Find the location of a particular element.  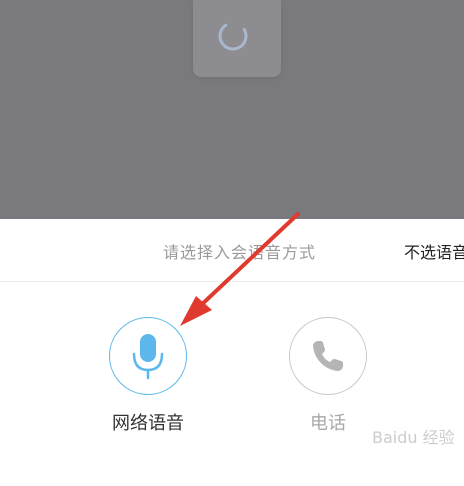

phone-option: 电话 is located at coordinates (328, 376).